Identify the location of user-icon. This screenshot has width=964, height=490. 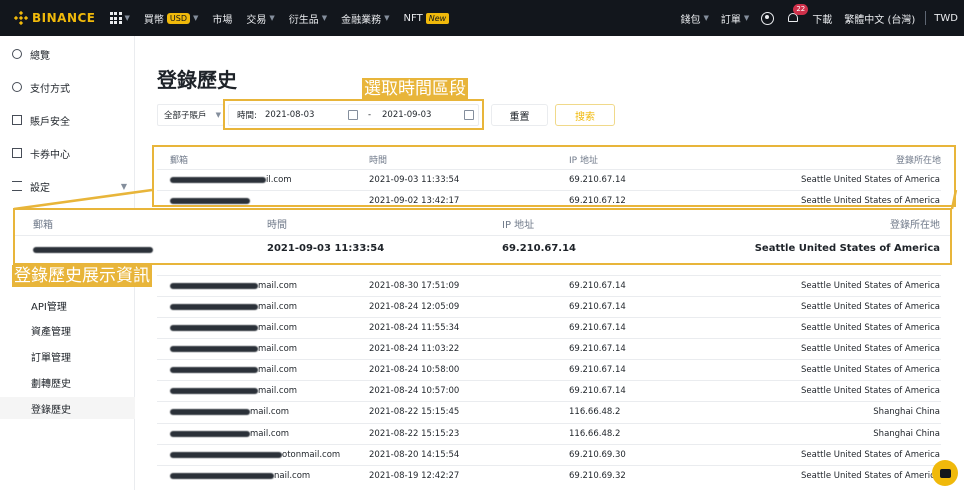
(768, 18).